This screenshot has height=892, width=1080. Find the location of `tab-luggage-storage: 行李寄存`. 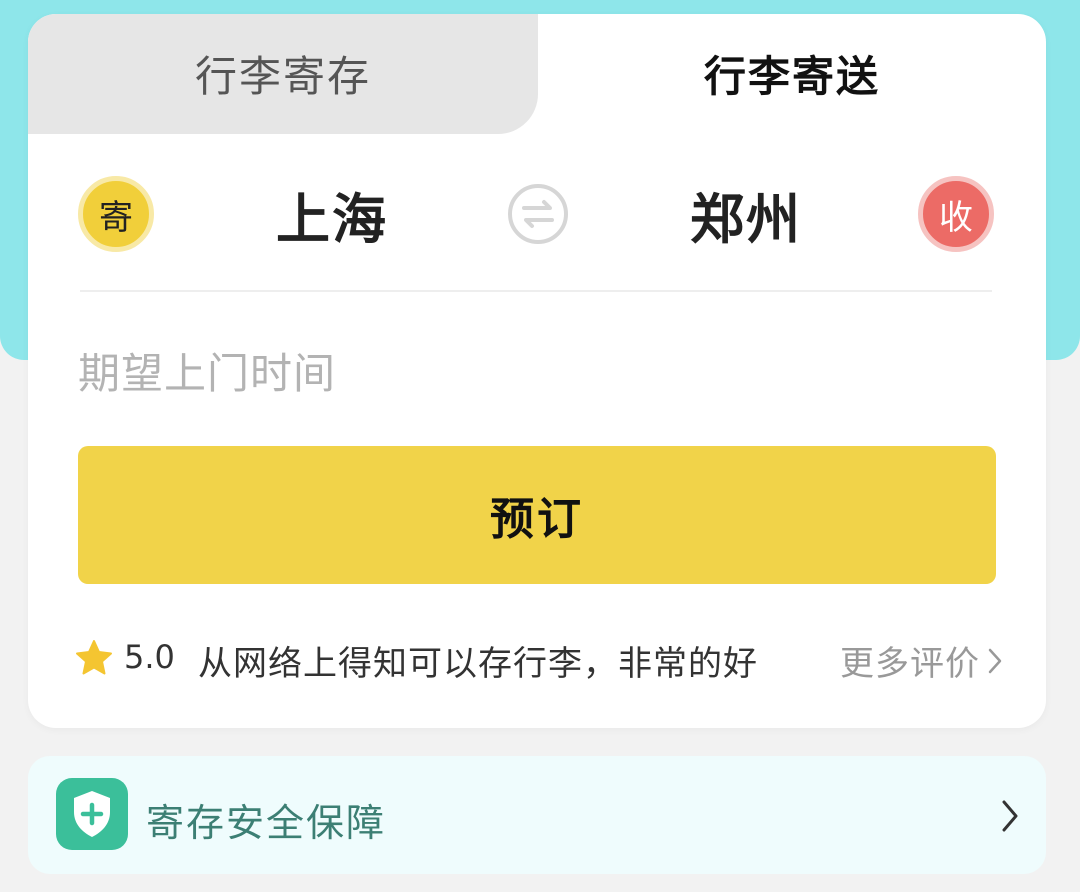

tab-luggage-storage: 行李寄存 is located at coordinates (283, 74).